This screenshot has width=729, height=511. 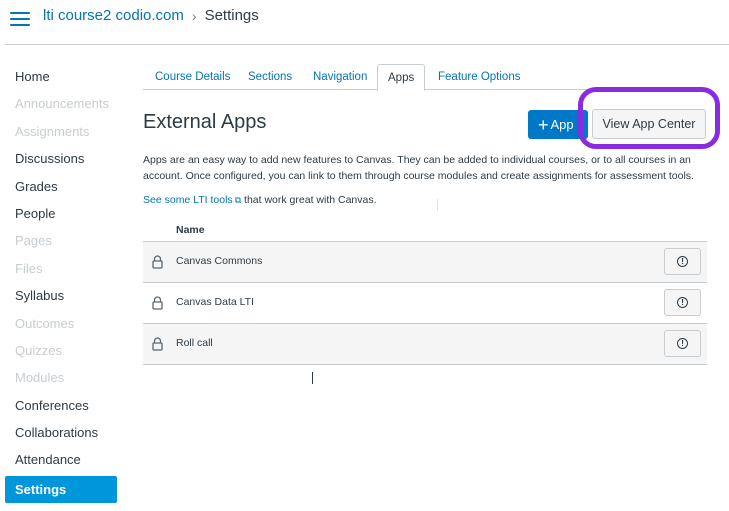 What do you see at coordinates (61, 296) in the screenshot?
I see `sidebar-item-syllabus: Syllabus` at bounding box center [61, 296].